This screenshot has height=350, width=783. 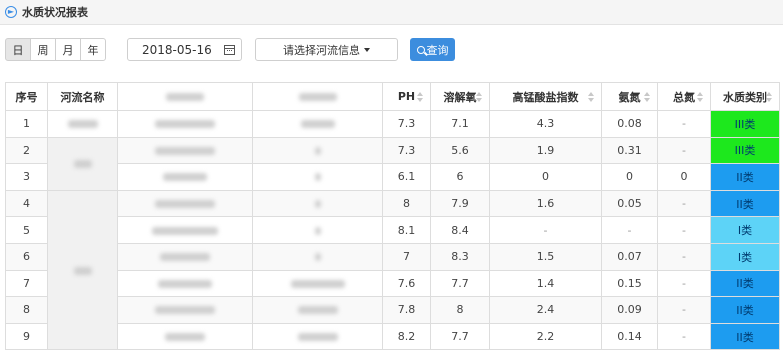 I want to click on period-month-button: 月, so click(x=68, y=49).